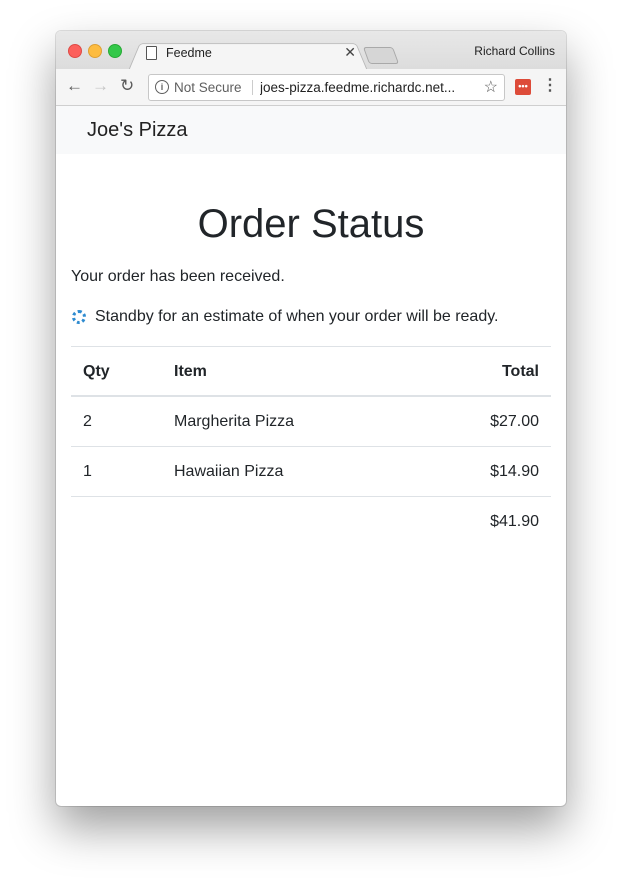 The height and width of the screenshot is (887, 622). I want to click on tab-title: Feedme, so click(189, 53).